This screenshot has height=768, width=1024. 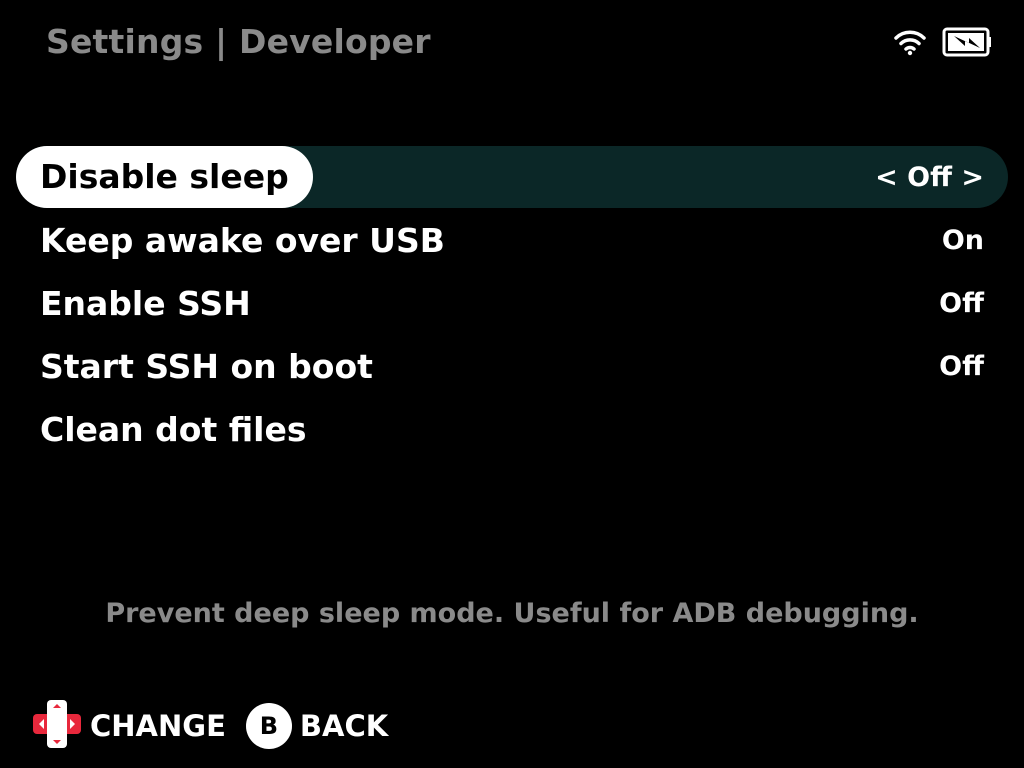 I want to click on back-label: BACK, so click(x=344, y=726).